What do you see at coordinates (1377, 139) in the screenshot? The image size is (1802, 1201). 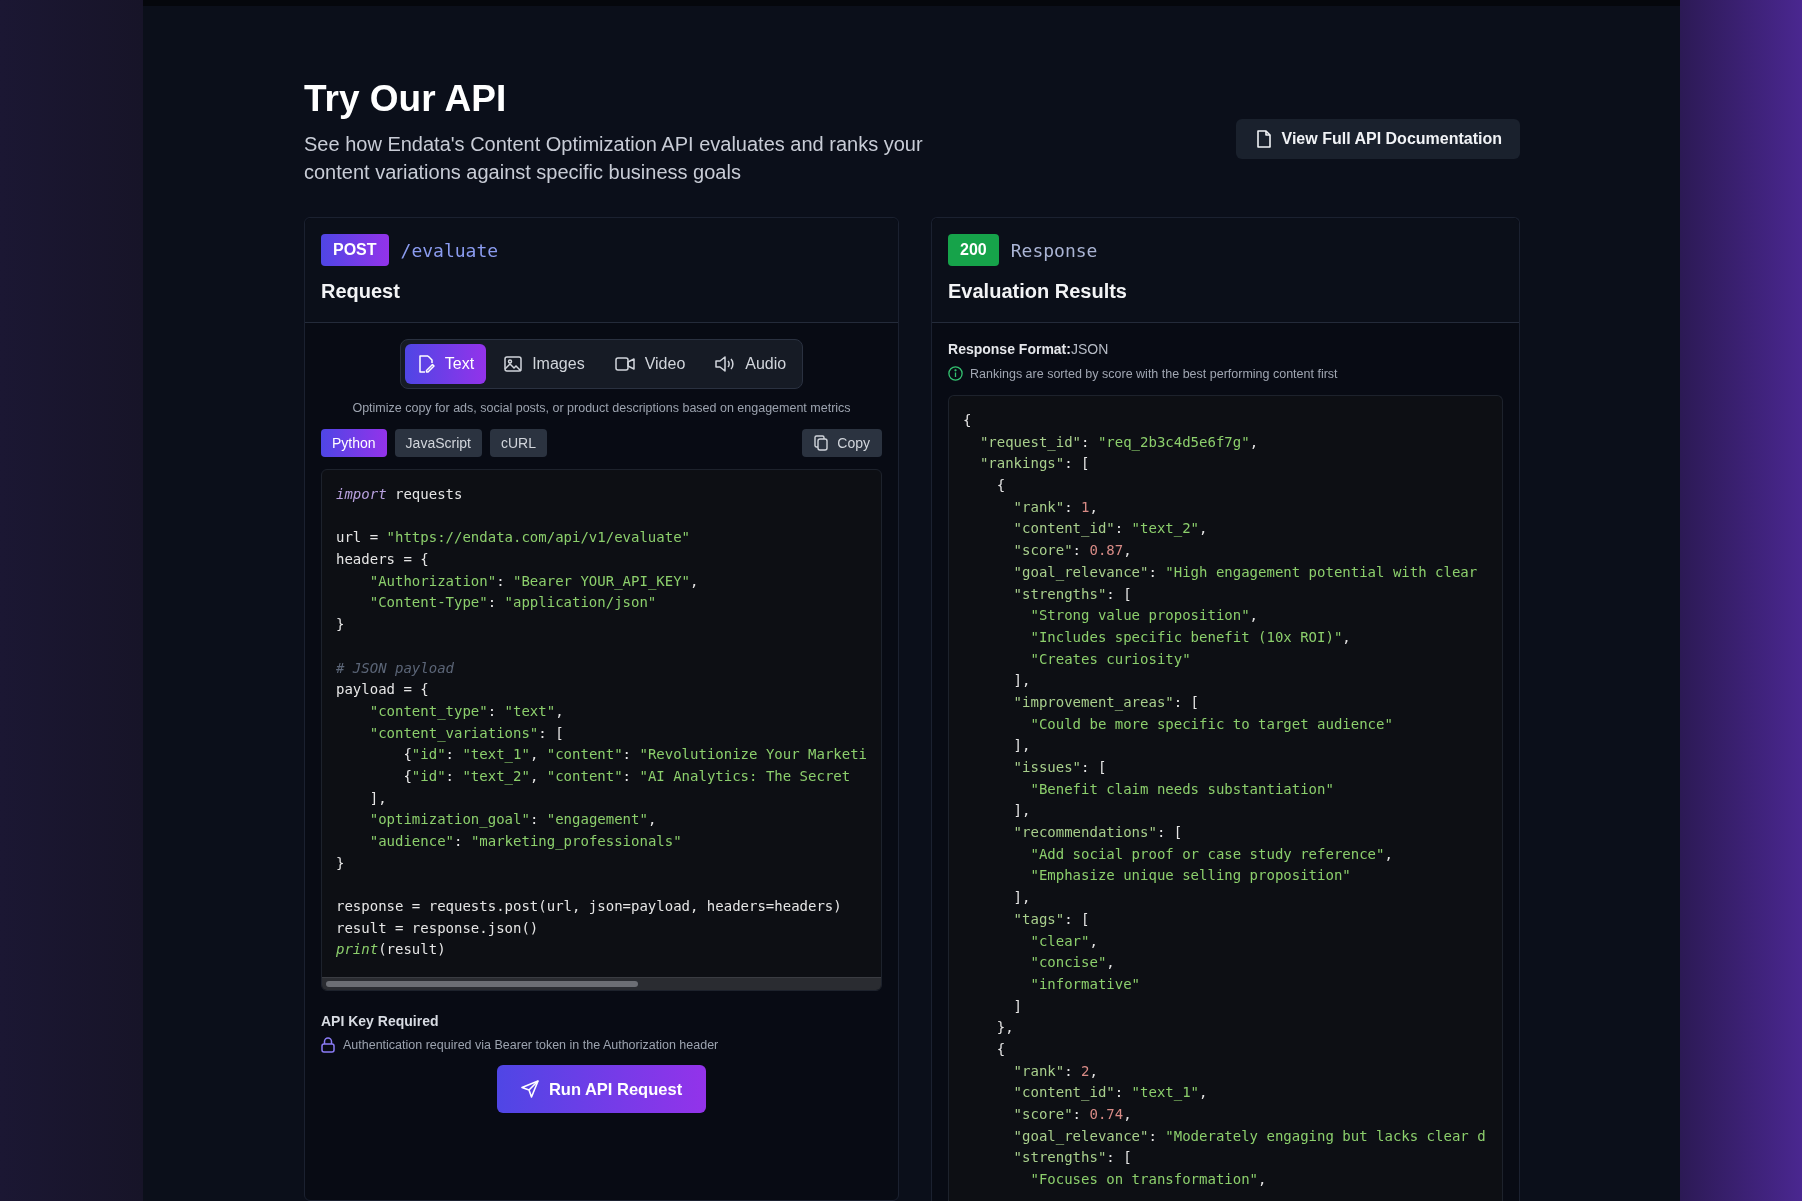 I see `docs-button: View Full API Documentation` at bounding box center [1377, 139].